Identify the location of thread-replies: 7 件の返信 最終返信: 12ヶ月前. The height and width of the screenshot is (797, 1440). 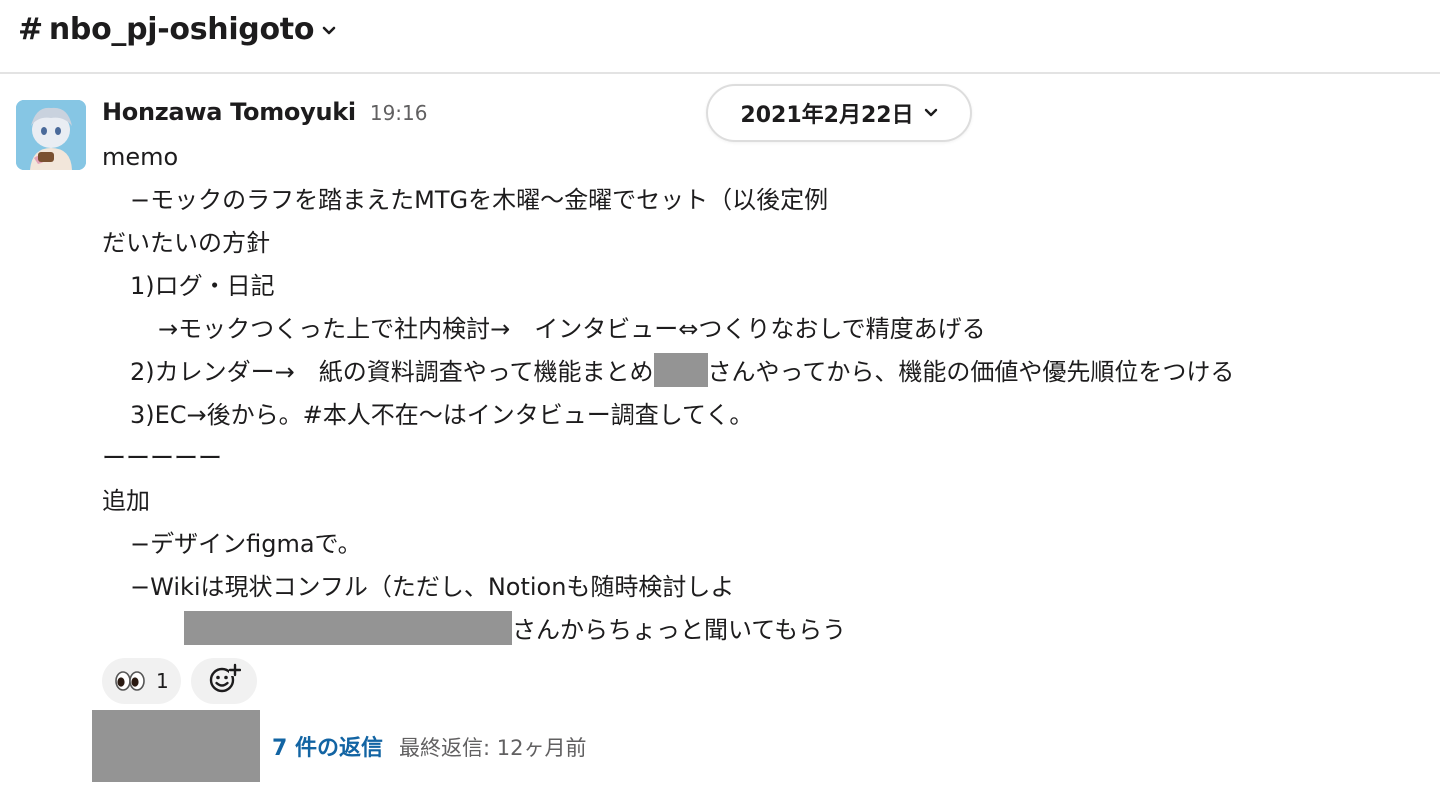
(429, 746).